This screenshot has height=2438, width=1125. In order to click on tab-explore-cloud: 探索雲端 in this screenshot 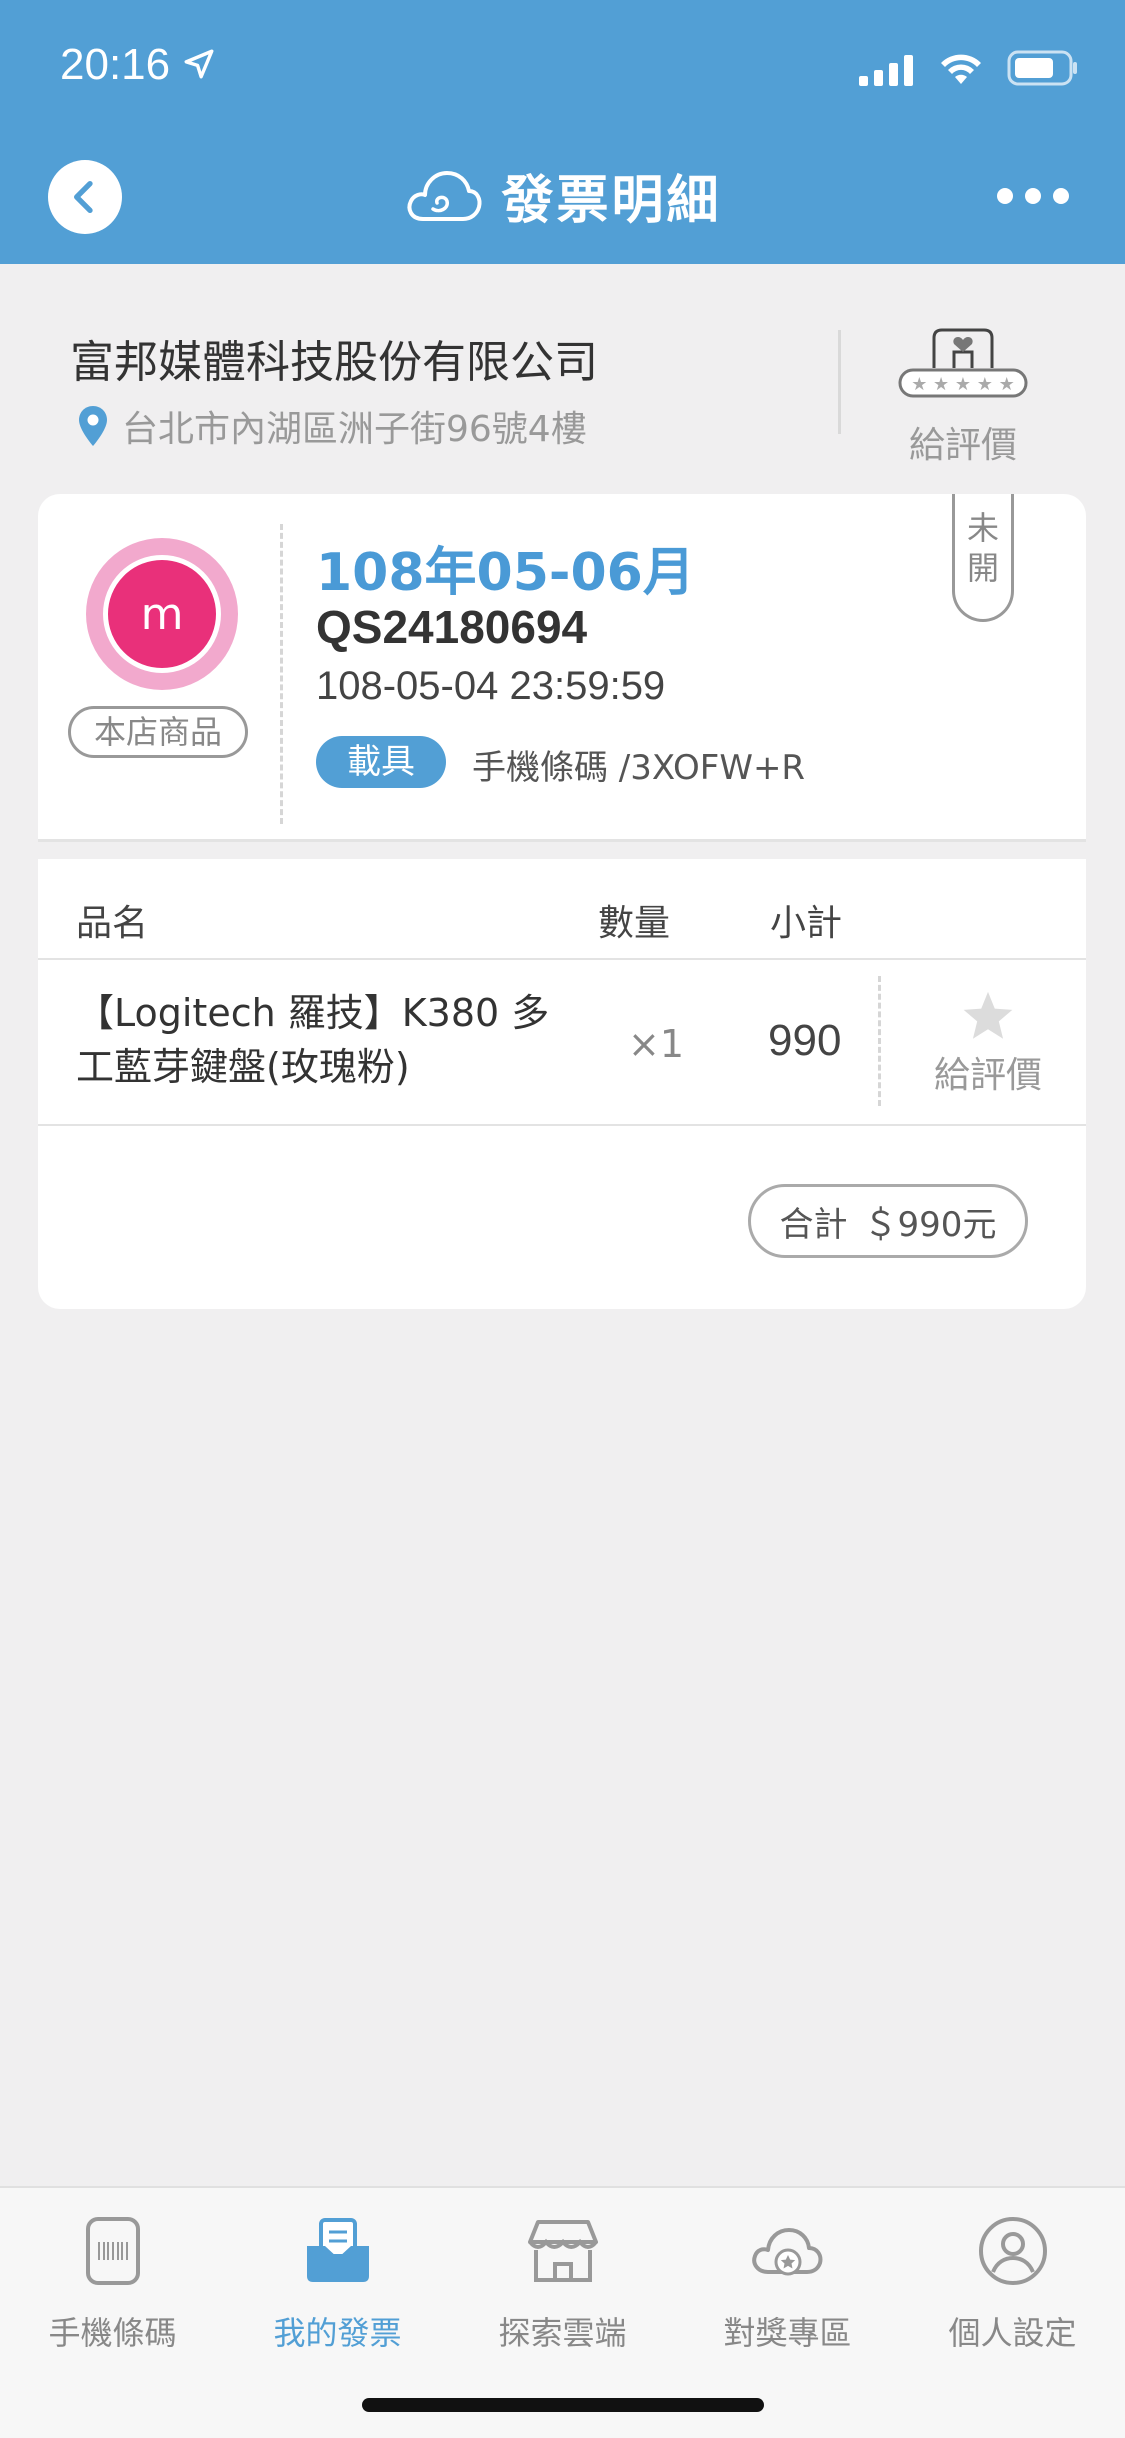, I will do `click(562, 2283)`.